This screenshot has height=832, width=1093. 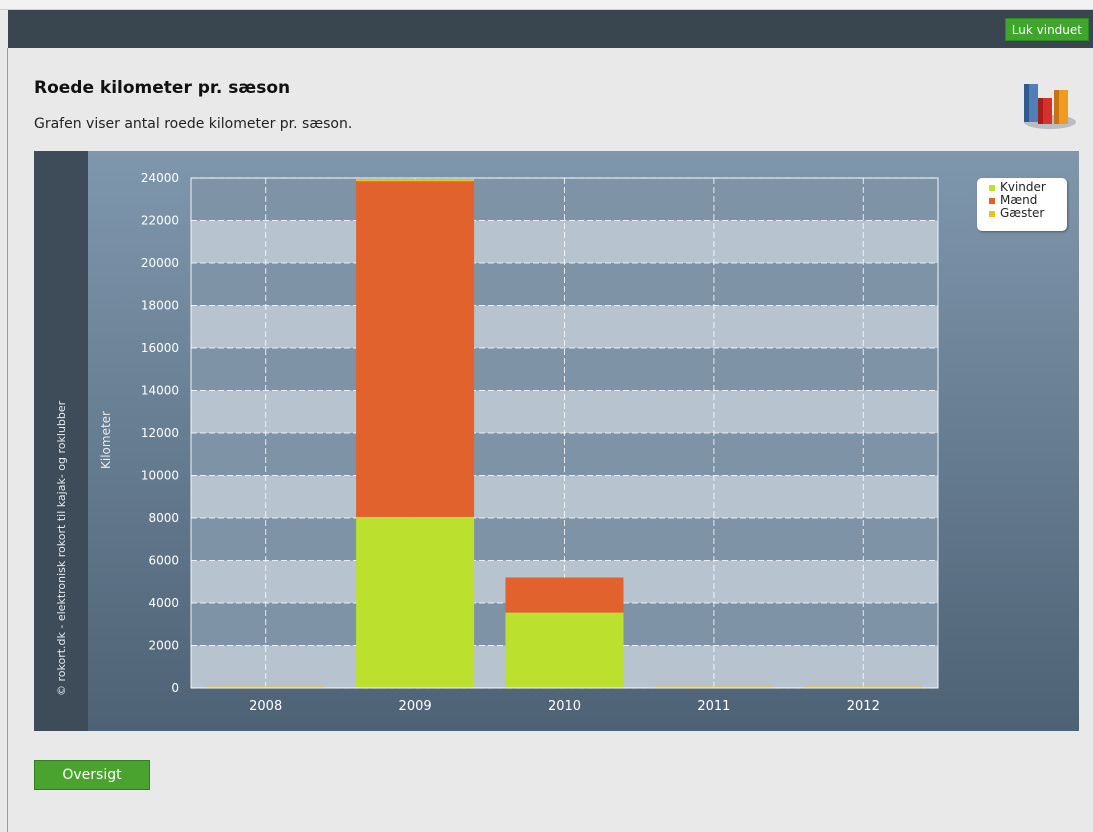 What do you see at coordinates (265, 706) in the screenshot?
I see `x-tick-label: 2008` at bounding box center [265, 706].